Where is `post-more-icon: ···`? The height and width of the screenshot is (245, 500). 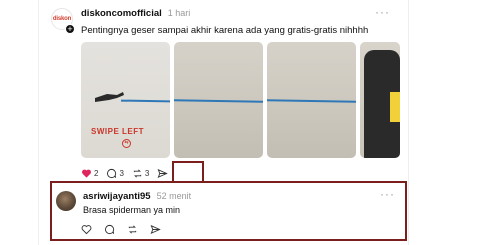
post-more-icon: ··· is located at coordinates (382, 12).